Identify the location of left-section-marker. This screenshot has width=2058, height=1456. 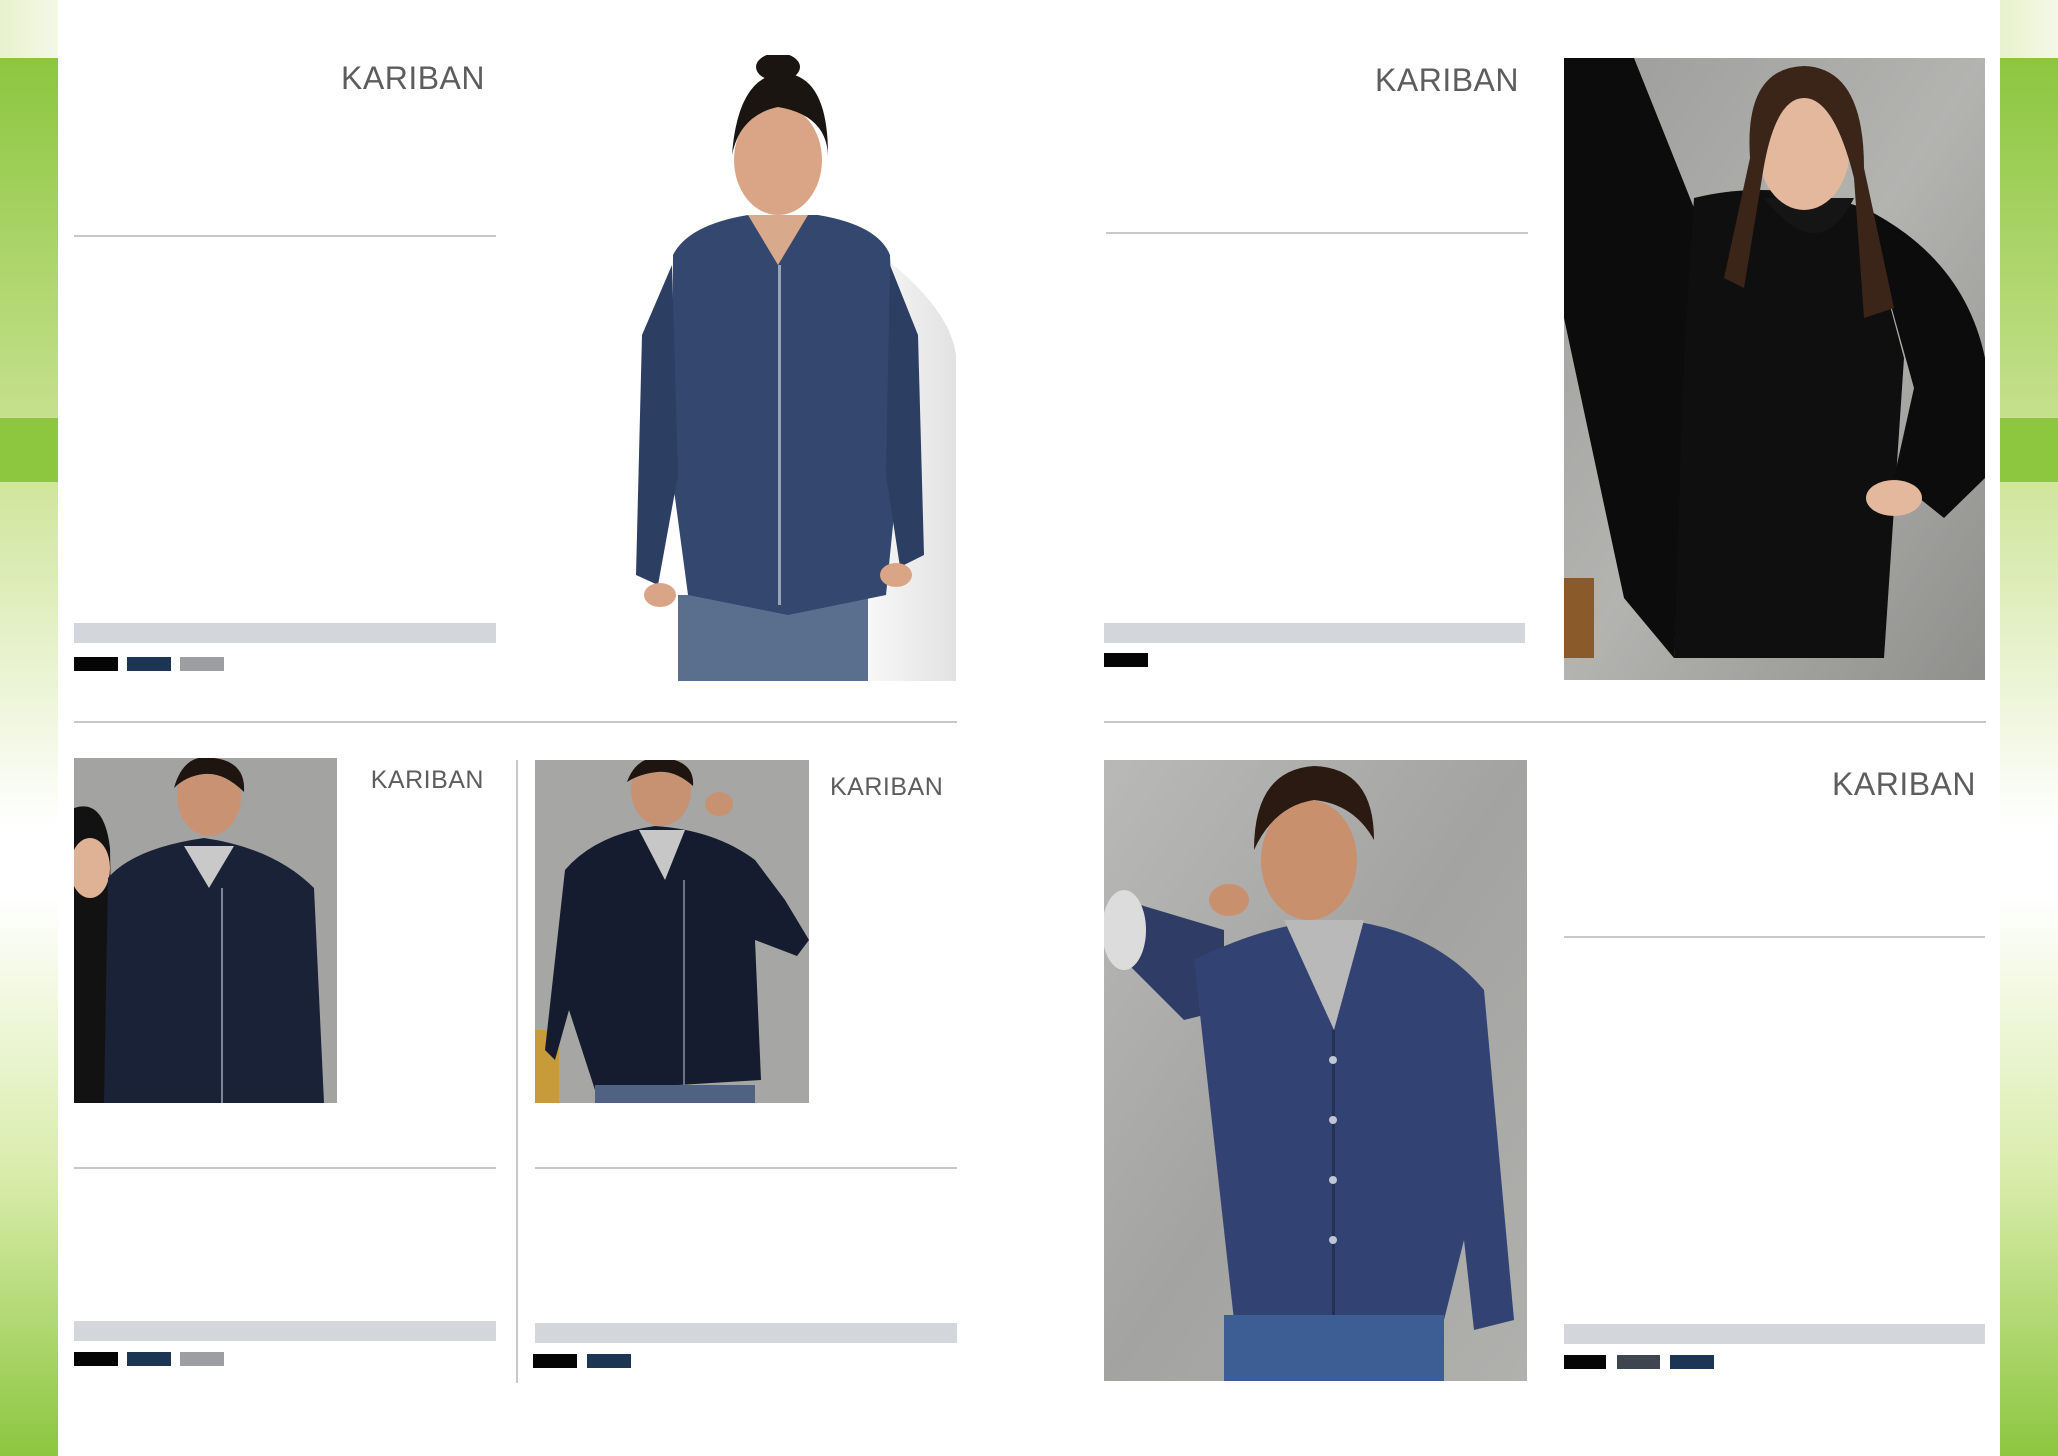
(29, 450).